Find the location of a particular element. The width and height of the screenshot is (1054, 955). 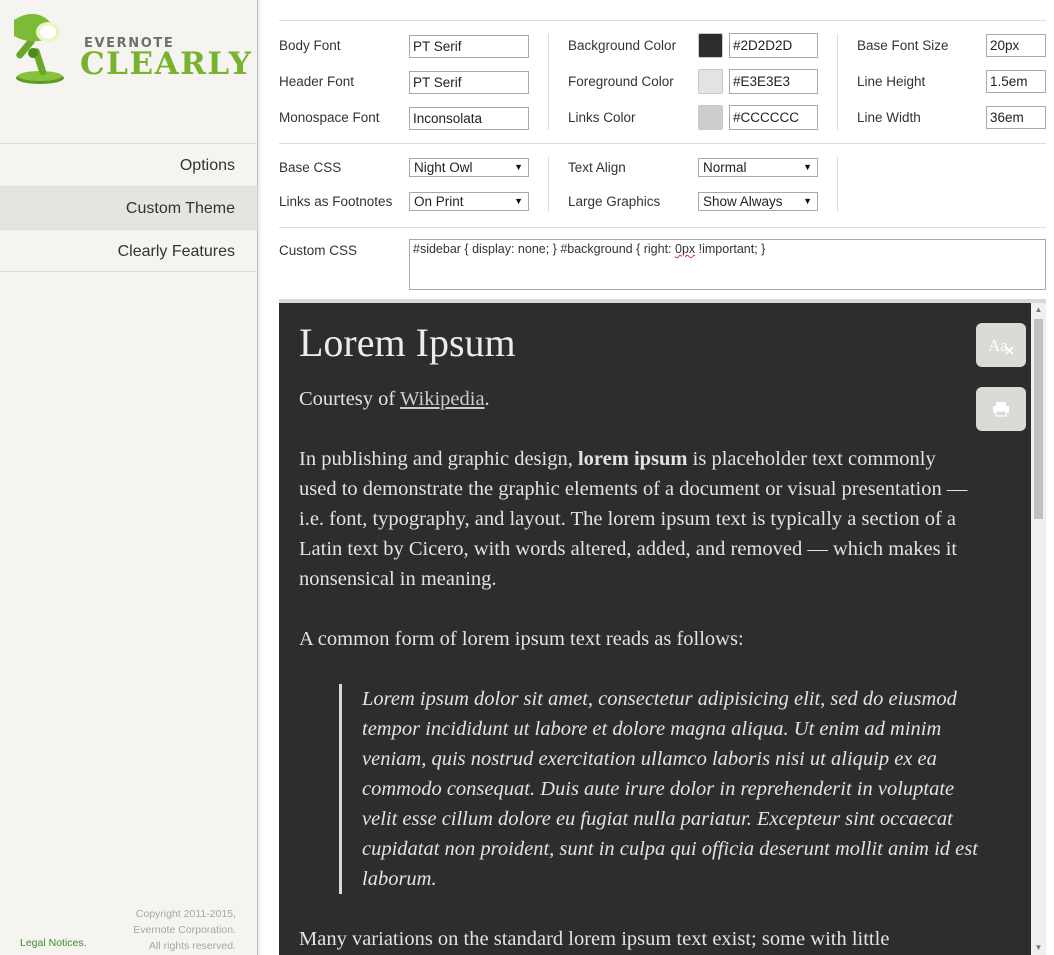

paragraph-bold: lorem ipsum is located at coordinates (632, 459).